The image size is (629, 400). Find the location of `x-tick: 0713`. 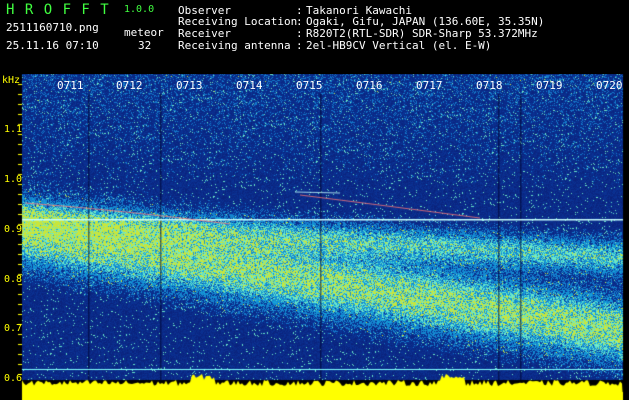

x-tick: 0713 is located at coordinates (189, 85).